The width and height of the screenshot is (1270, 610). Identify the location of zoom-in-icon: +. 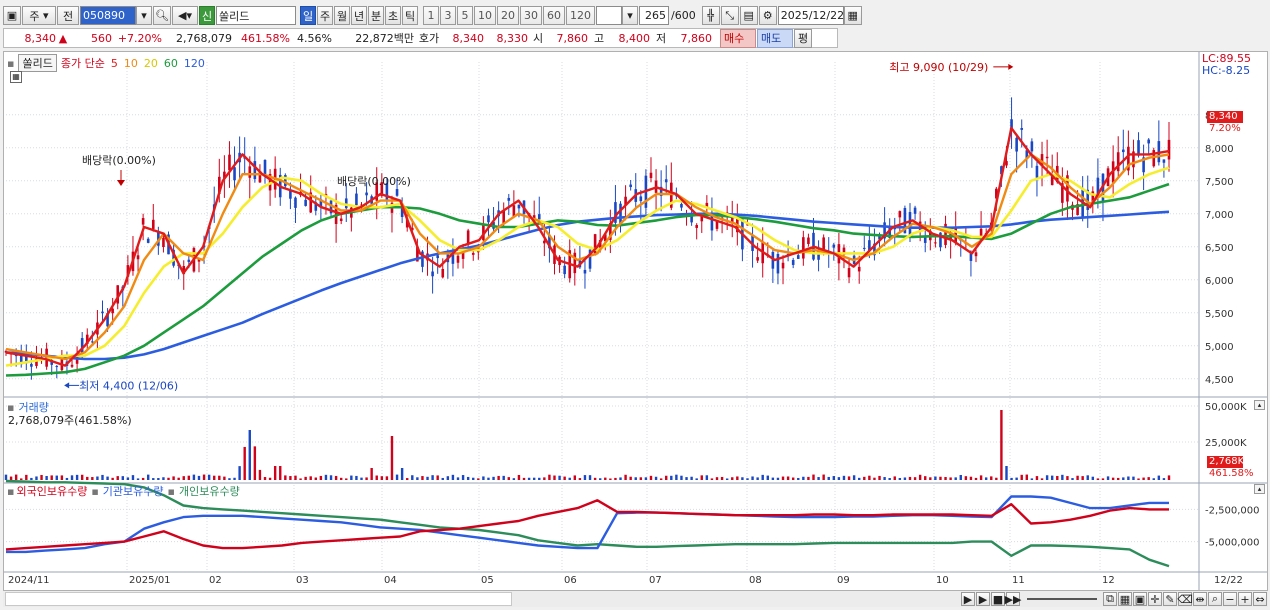
(1245, 599).